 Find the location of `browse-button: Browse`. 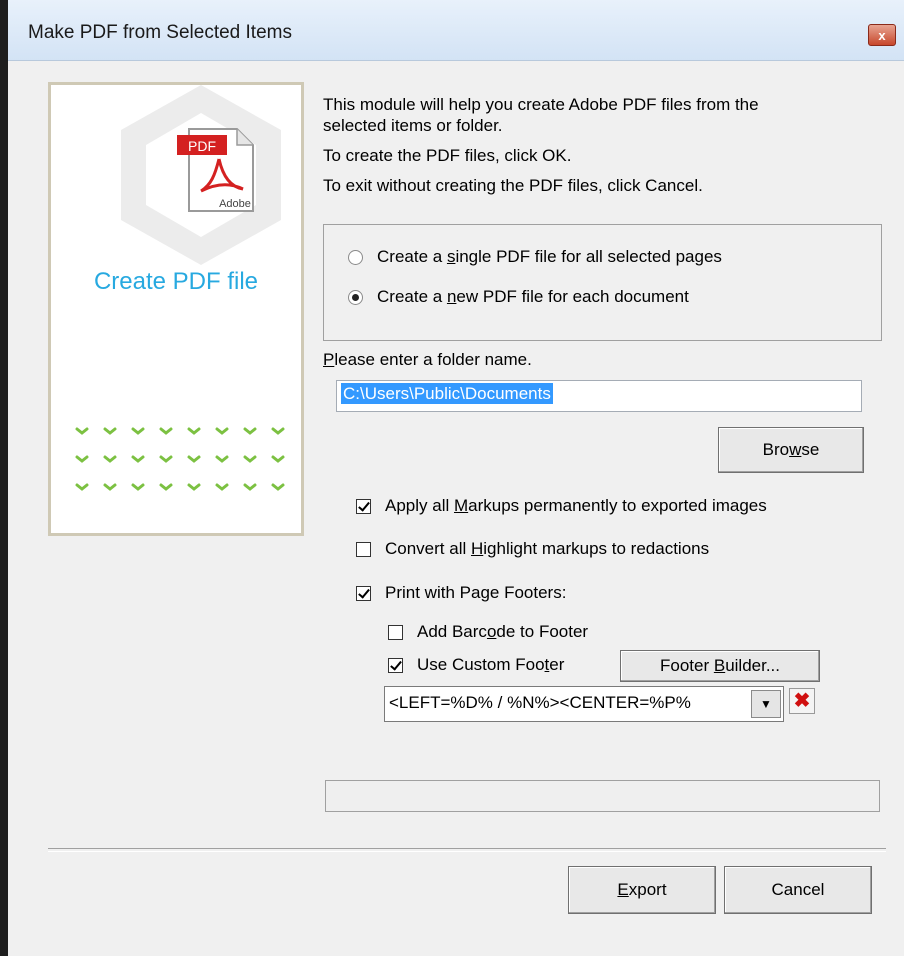

browse-button: Browse is located at coordinates (791, 450).